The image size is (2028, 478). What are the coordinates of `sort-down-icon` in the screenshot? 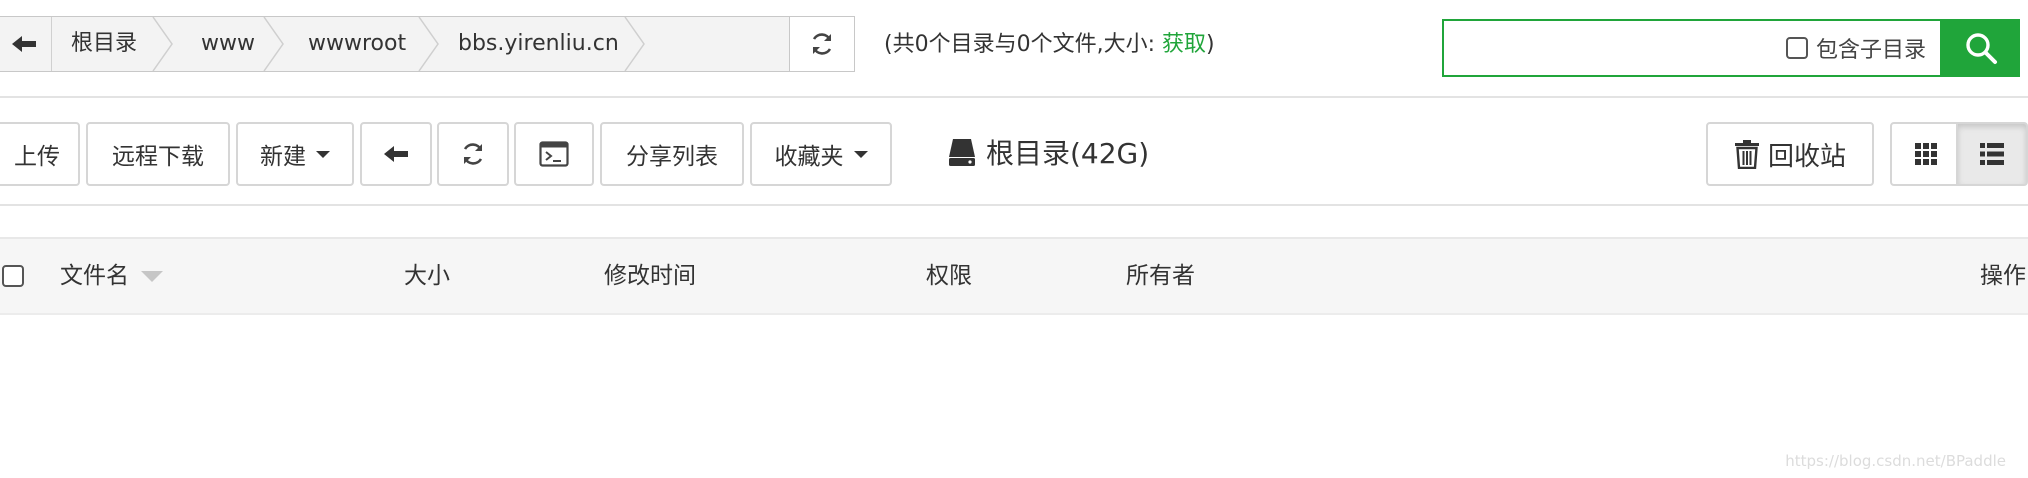 It's located at (152, 276).